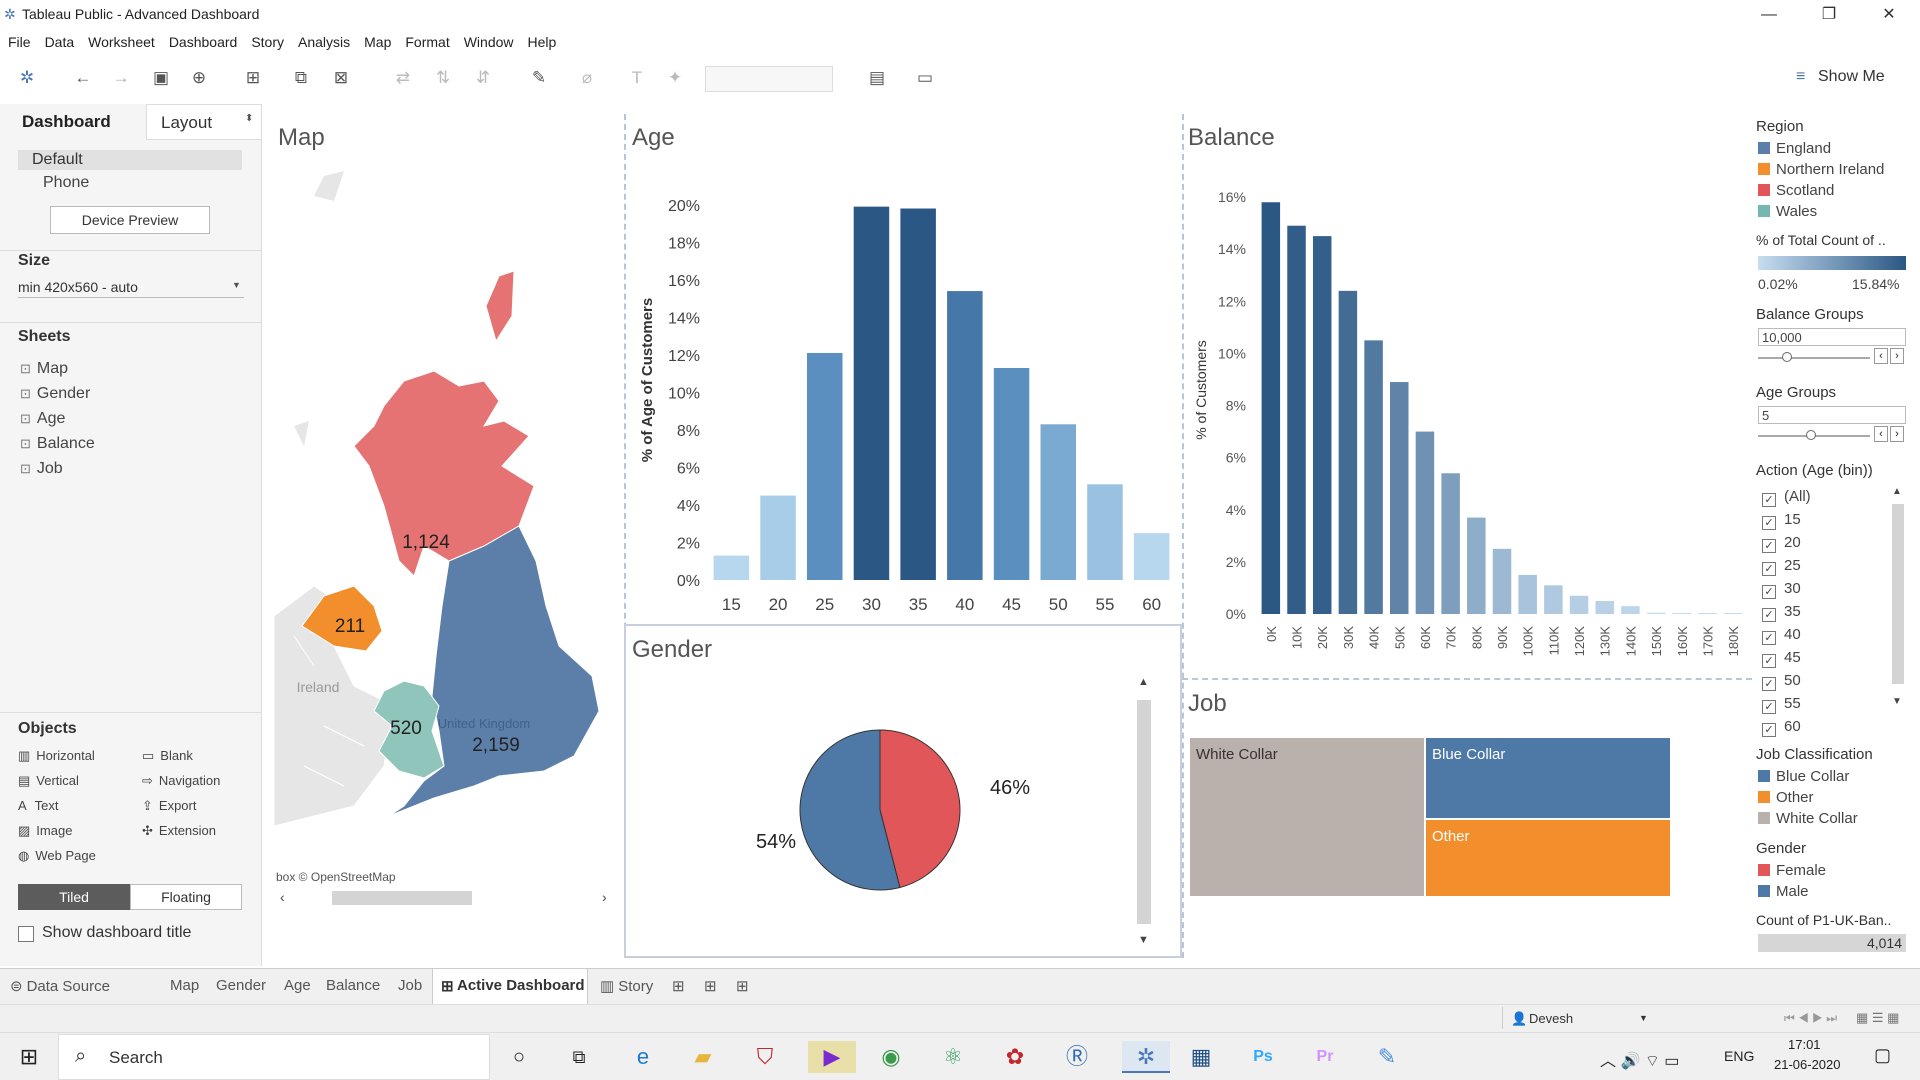 The width and height of the screenshot is (1920, 1080). Describe the element at coordinates (59, 40) in the screenshot. I see `menu-data: Data` at that location.